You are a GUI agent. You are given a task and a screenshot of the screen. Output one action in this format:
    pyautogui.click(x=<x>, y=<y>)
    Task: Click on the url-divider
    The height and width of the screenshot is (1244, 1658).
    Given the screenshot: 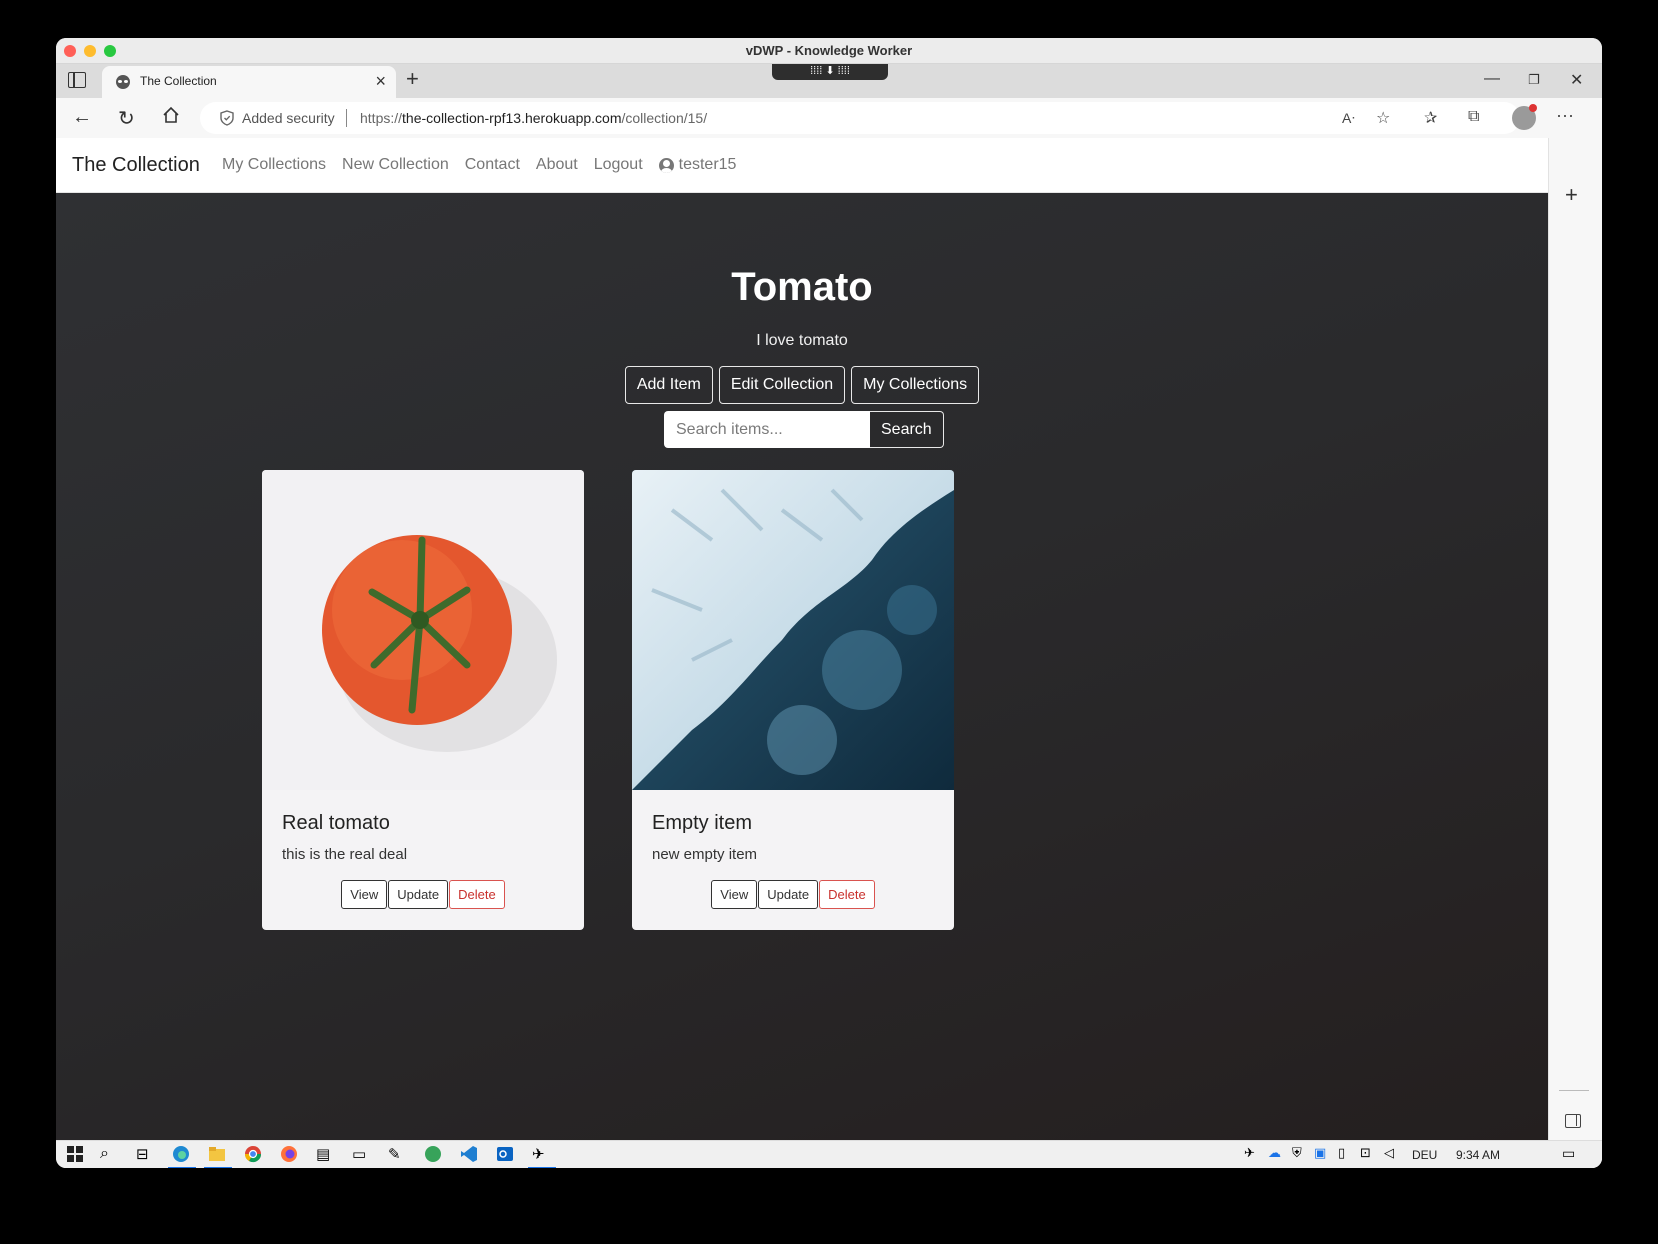 What is the action you would take?
    pyautogui.click(x=346, y=118)
    